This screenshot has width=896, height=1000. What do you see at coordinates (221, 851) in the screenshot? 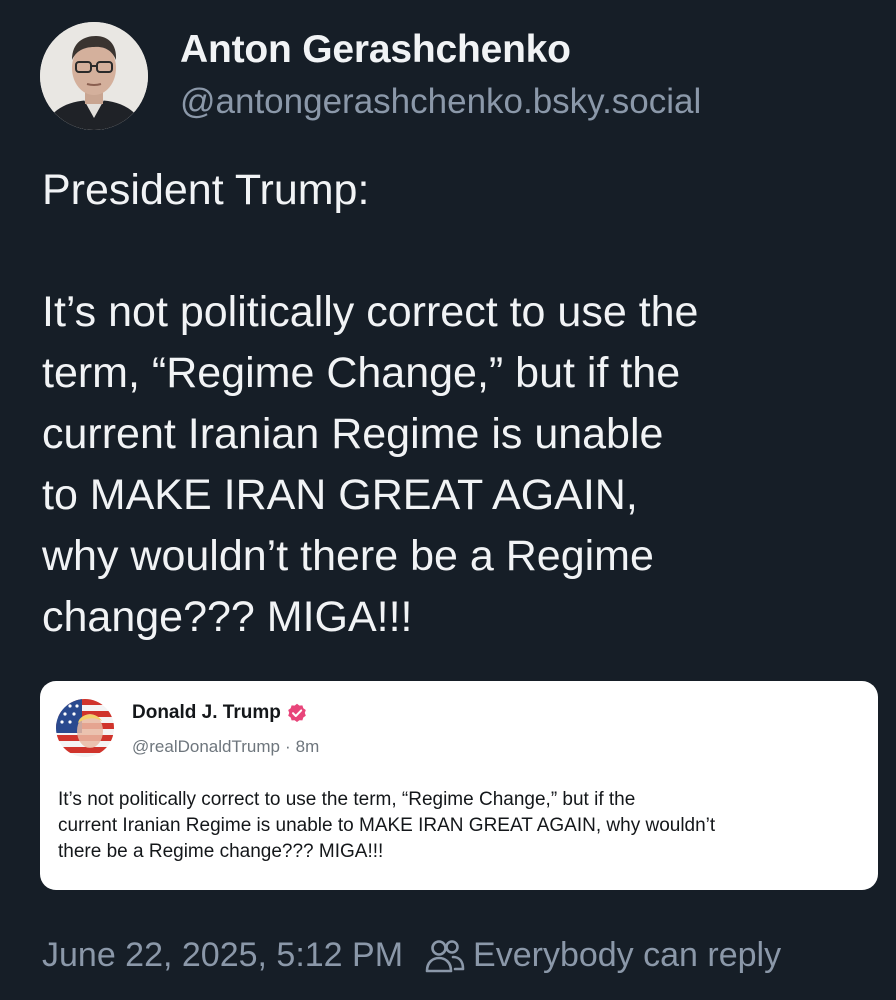
I see `embed-text-line: there be a Regime change??? MIGA!!!` at bounding box center [221, 851].